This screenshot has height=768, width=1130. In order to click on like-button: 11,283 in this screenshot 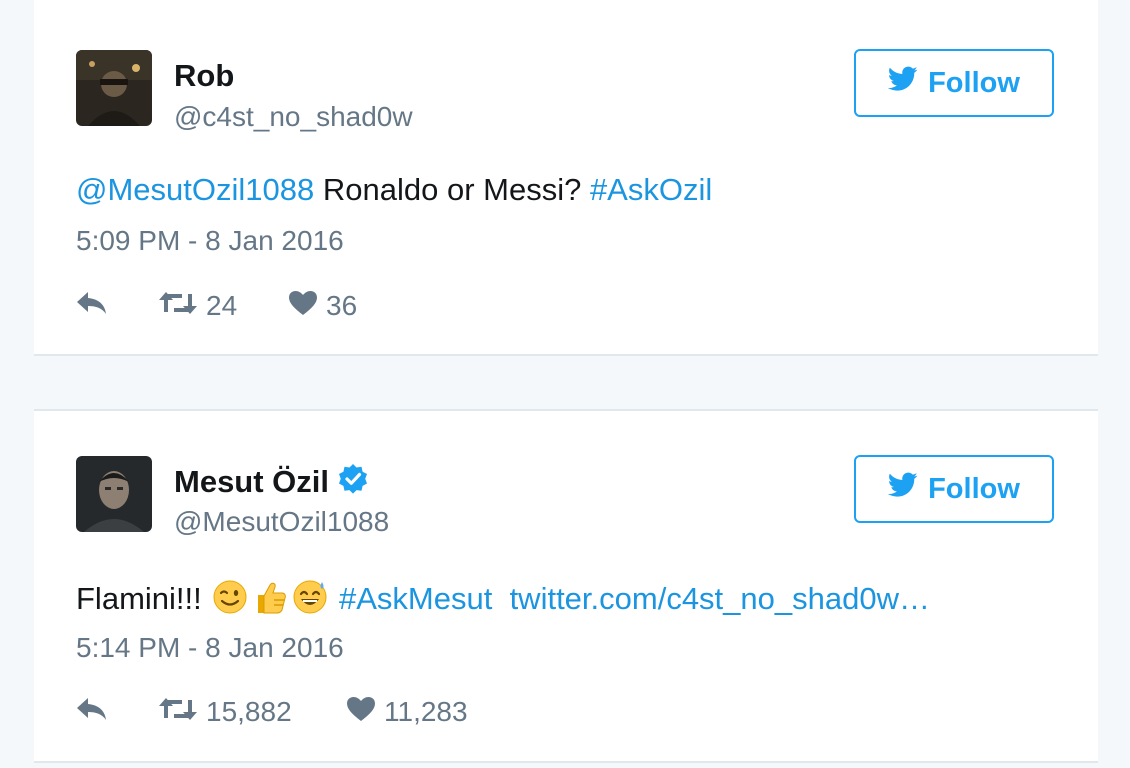, I will do `click(407, 712)`.